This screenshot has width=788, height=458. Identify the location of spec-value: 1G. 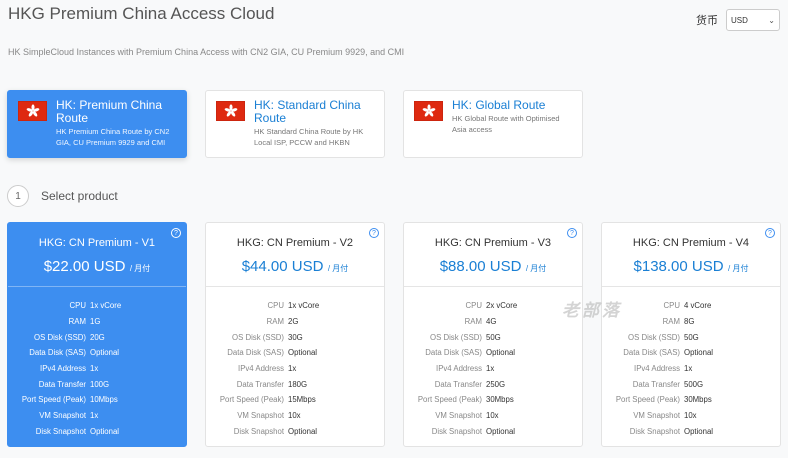
(95, 322).